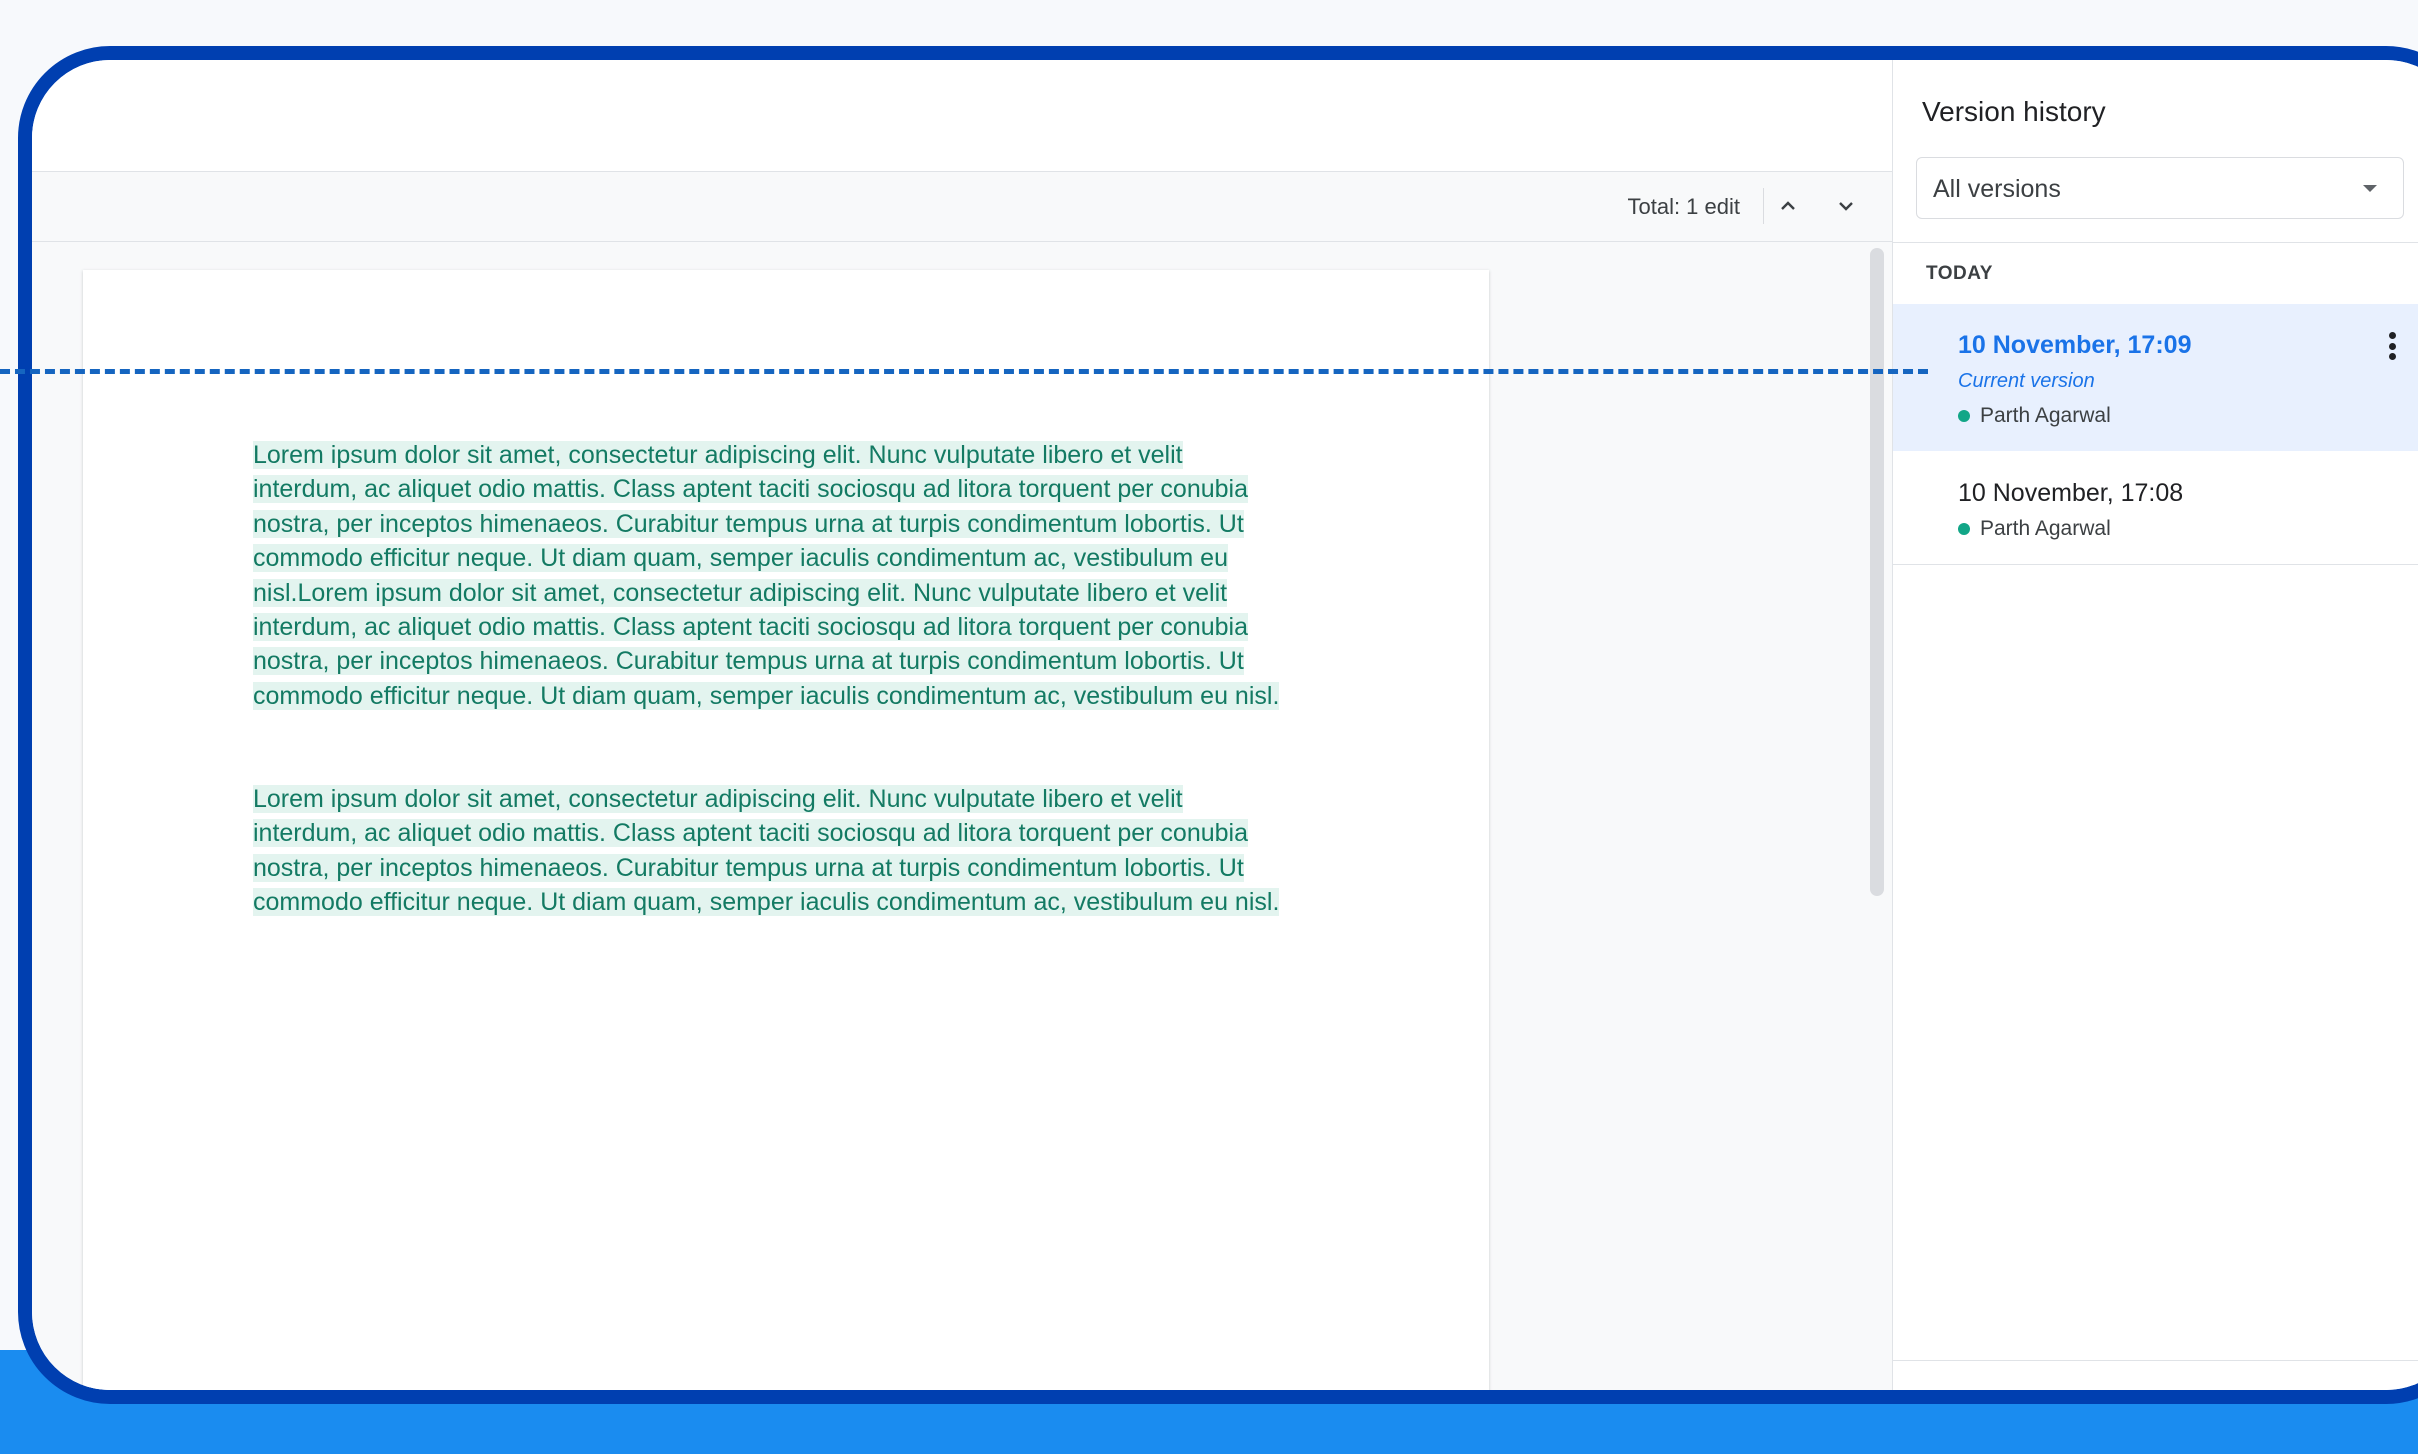 Image resolution: width=2418 pixels, height=1454 pixels. Describe the element at coordinates (1959, 273) in the screenshot. I see `version-group-label: TODAY` at that location.